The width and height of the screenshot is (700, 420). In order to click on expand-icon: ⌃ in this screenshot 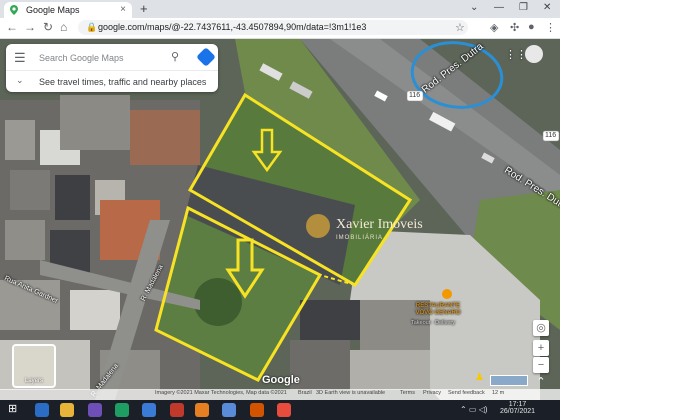, I will do `click(541, 382)`.